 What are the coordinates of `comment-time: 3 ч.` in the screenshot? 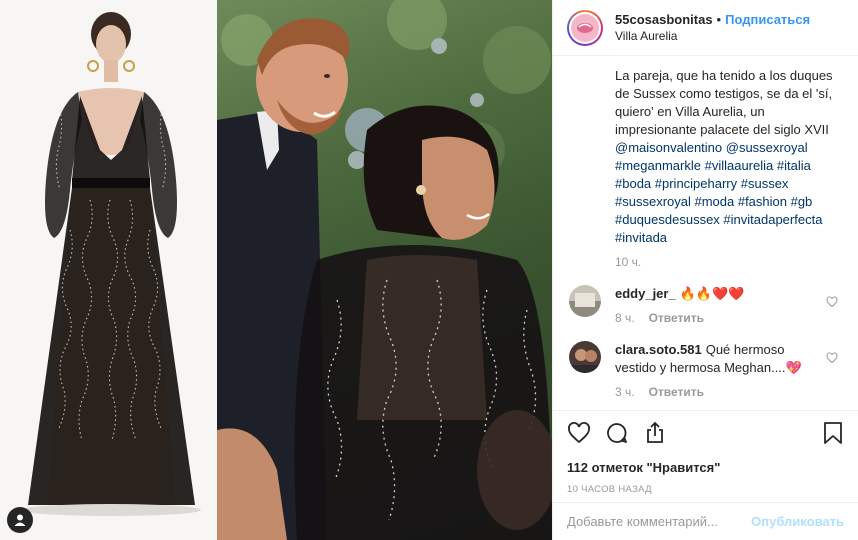 It's located at (625, 392).